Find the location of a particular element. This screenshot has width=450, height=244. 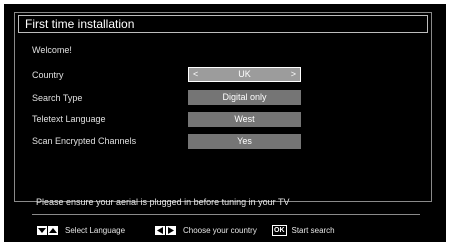

start-search-hint: Start search is located at coordinates (313, 230).